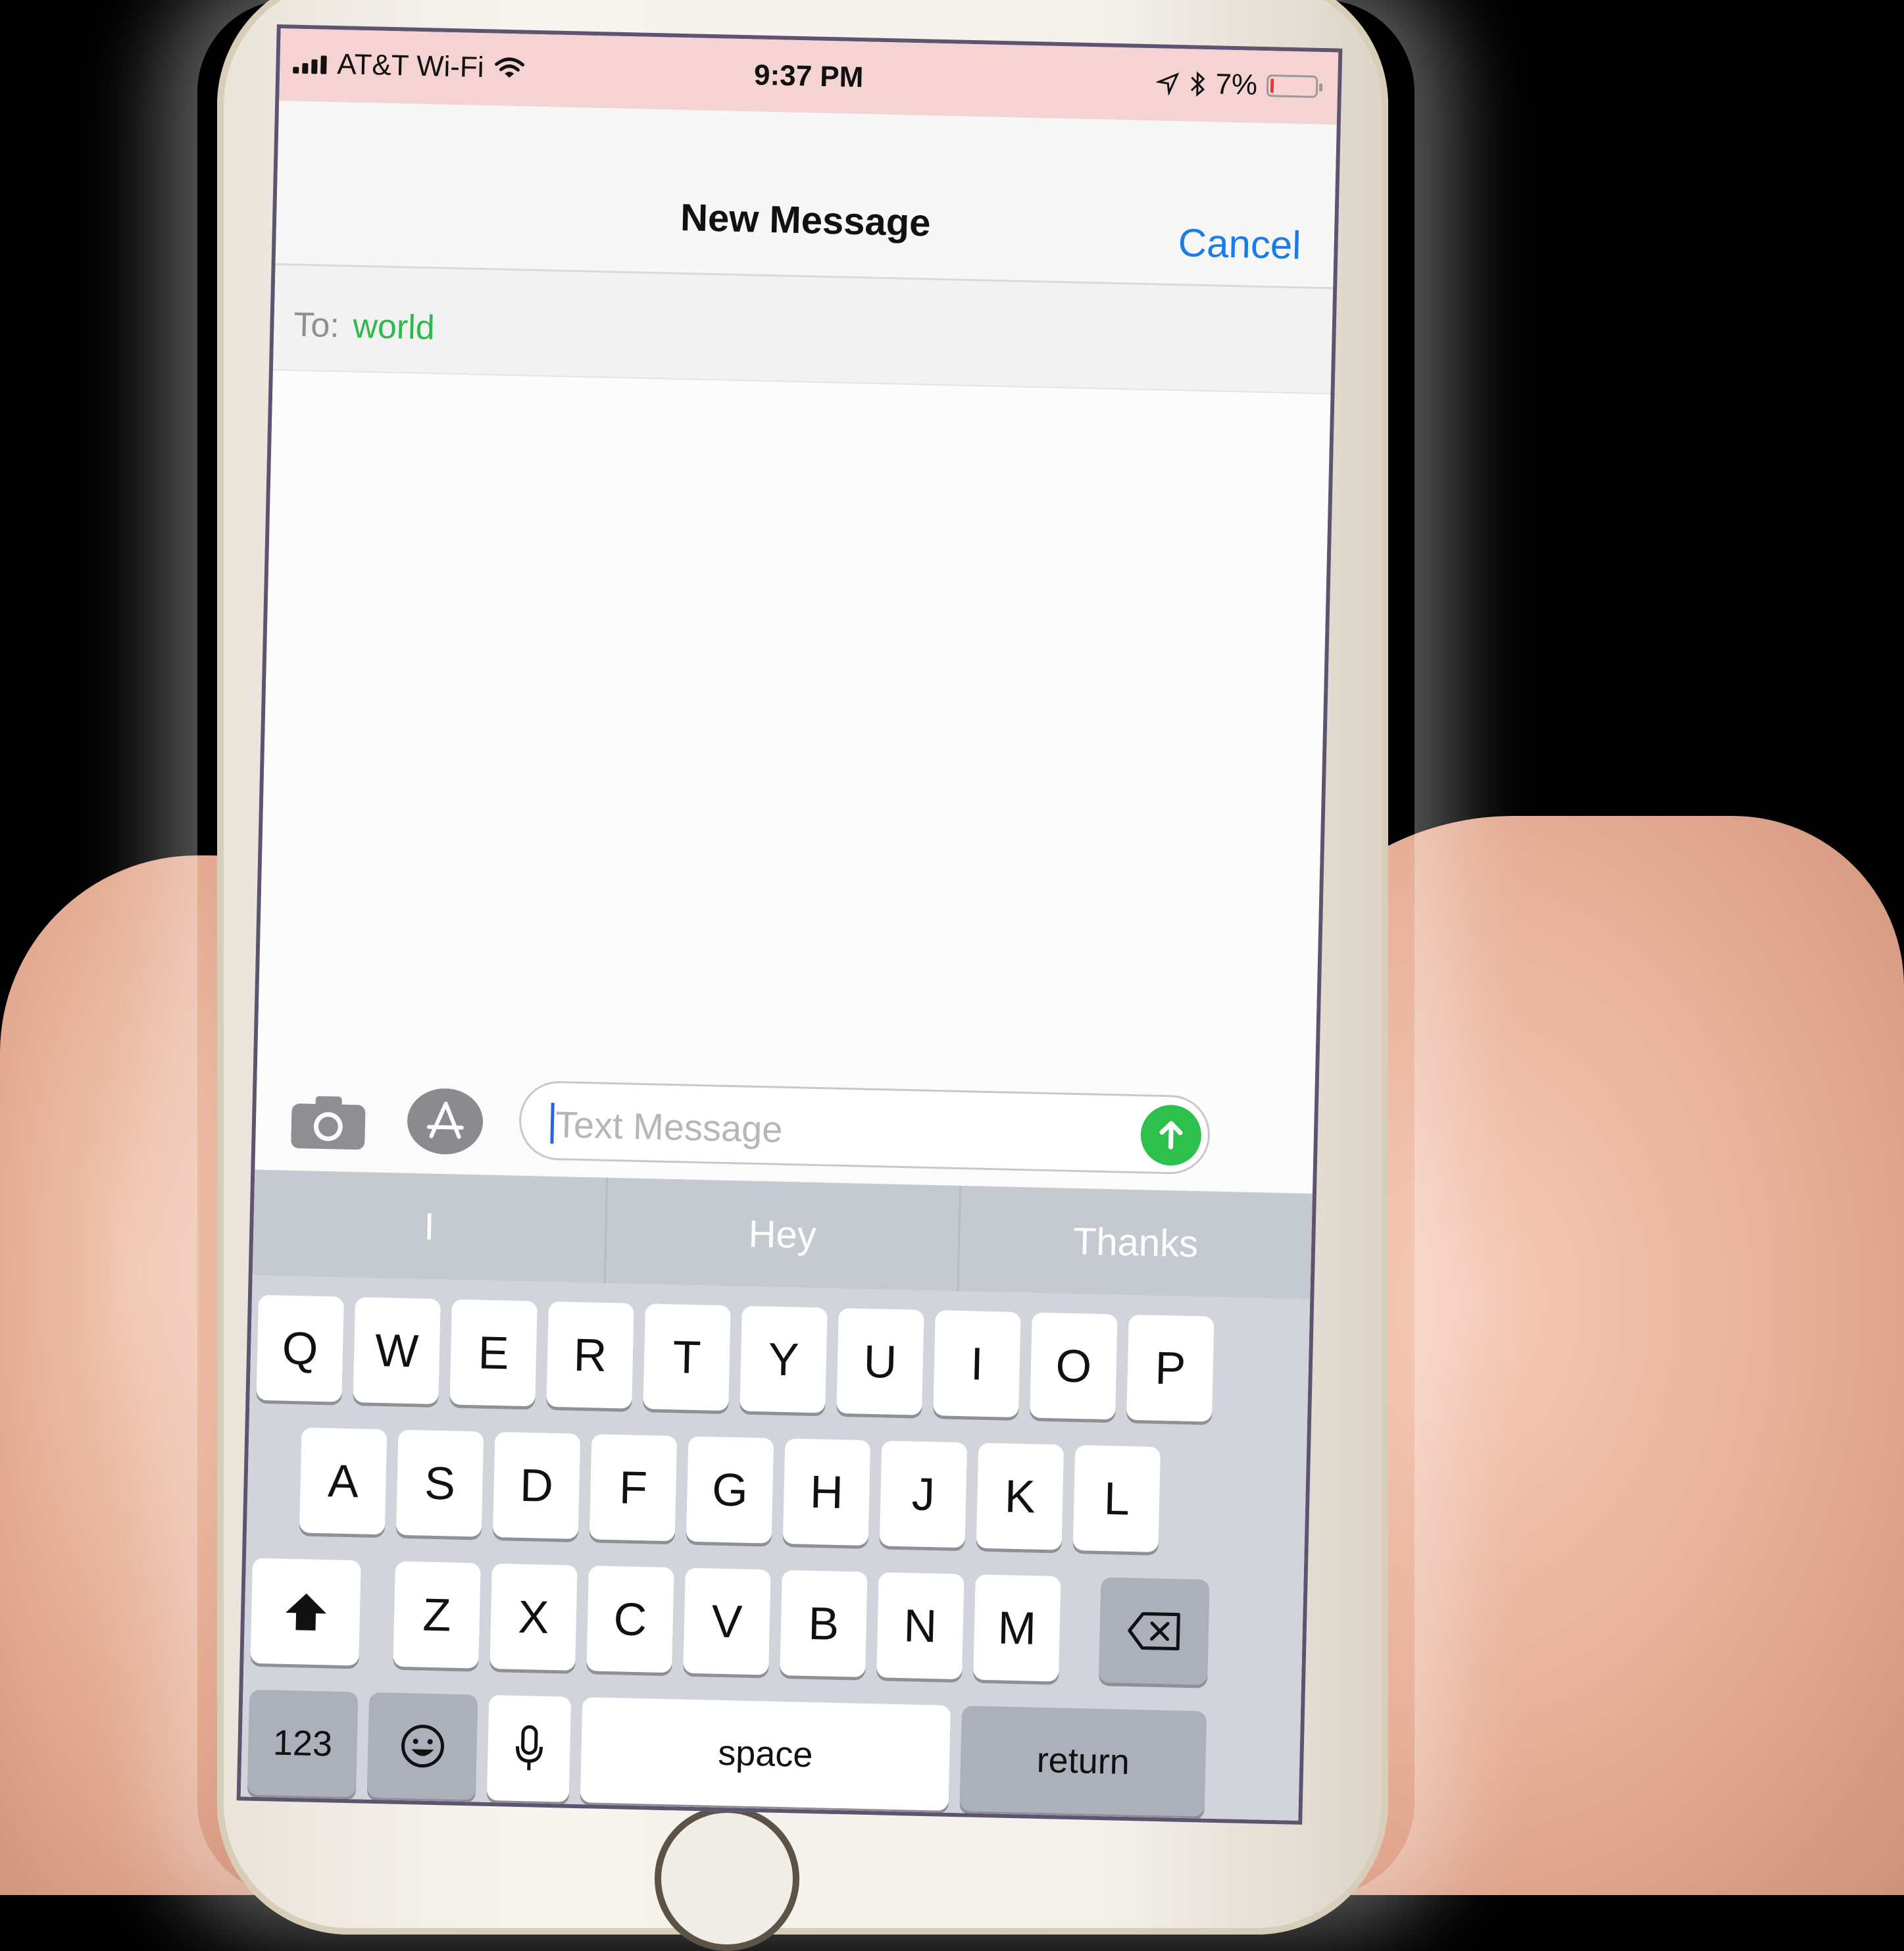  I want to click on microphone-icon, so click(529, 1748).